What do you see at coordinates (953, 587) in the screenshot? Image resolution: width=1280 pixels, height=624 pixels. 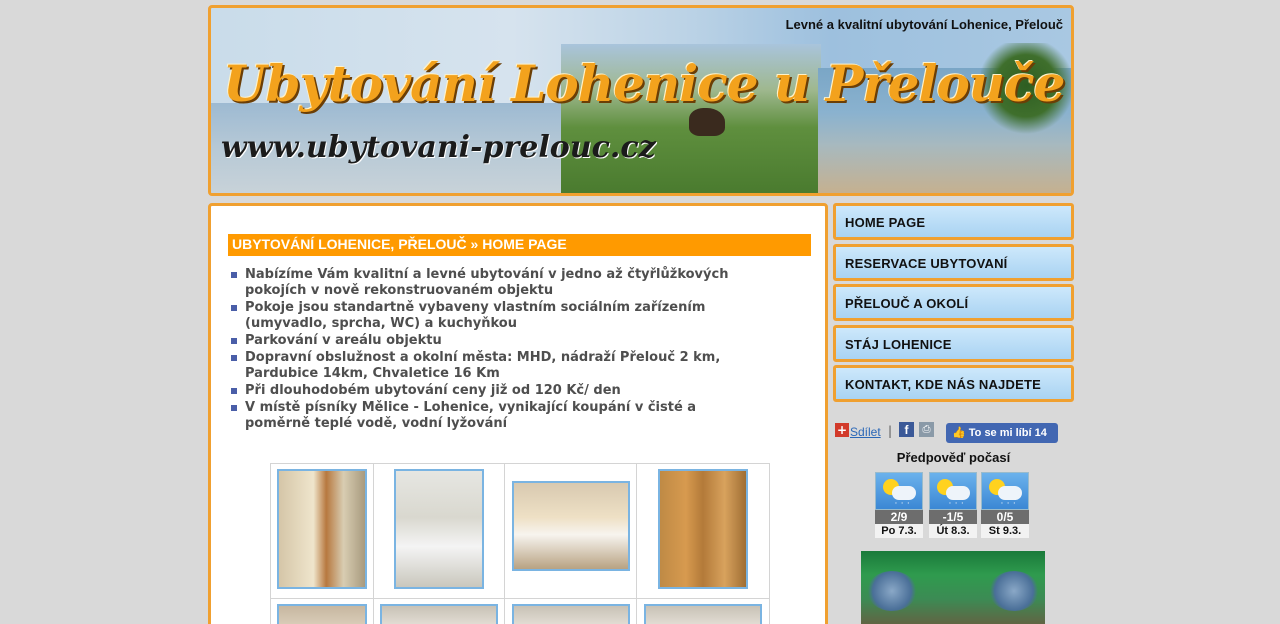 I see `fishing-ad-banner` at bounding box center [953, 587].